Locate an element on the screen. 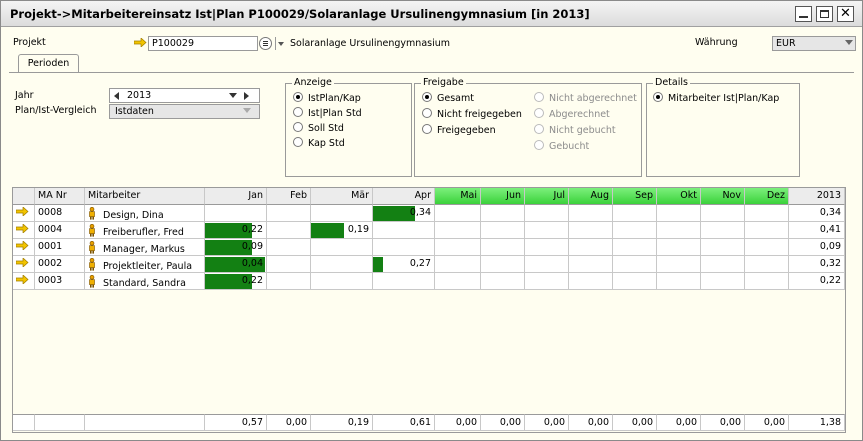  jahr-select: 2013 is located at coordinates (184, 95).